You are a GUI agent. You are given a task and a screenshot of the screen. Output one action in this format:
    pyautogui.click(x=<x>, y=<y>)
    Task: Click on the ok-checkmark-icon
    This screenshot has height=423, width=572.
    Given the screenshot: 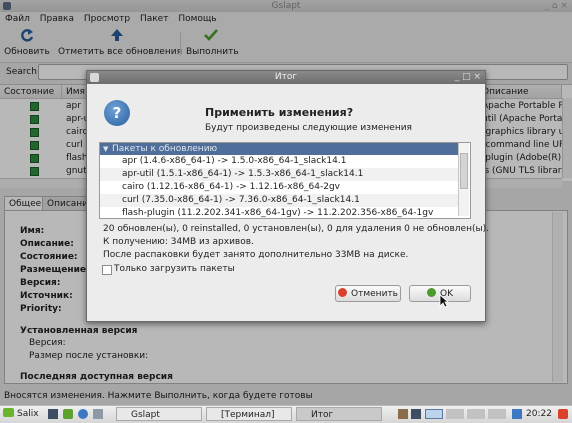 What is the action you would take?
    pyautogui.click(x=431, y=292)
    